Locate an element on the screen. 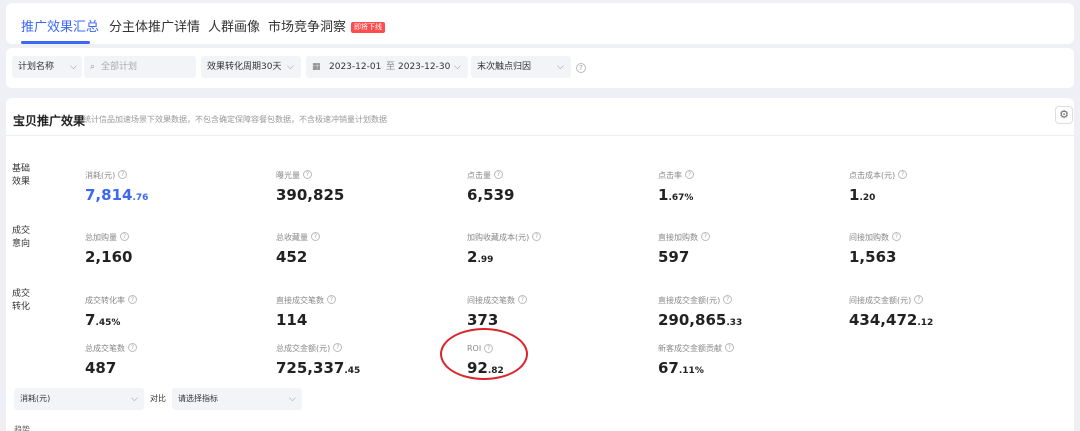  metric-value: 373 is located at coordinates (483, 320).